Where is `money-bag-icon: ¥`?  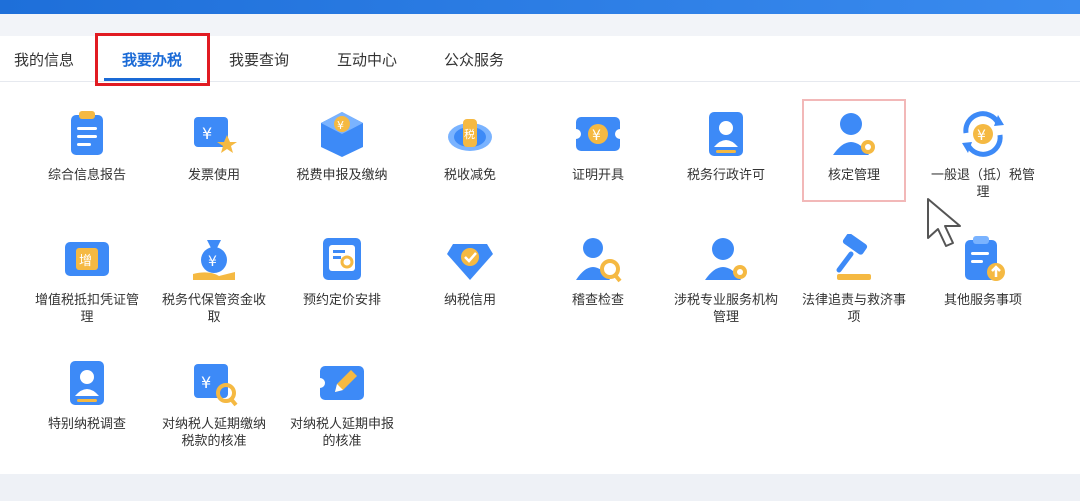
money-bag-icon: ¥ is located at coordinates (214, 260).